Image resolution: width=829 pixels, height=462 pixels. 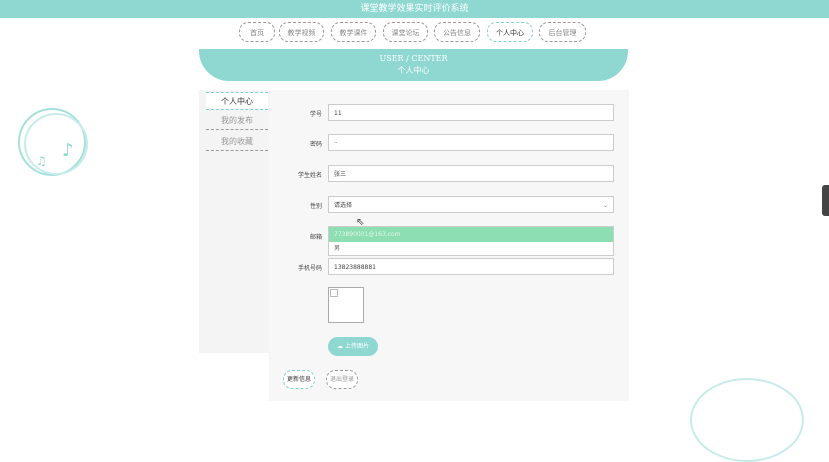 What do you see at coordinates (341, 346) in the screenshot?
I see `cloud-upload-icon: ☁` at bounding box center [341, 346].